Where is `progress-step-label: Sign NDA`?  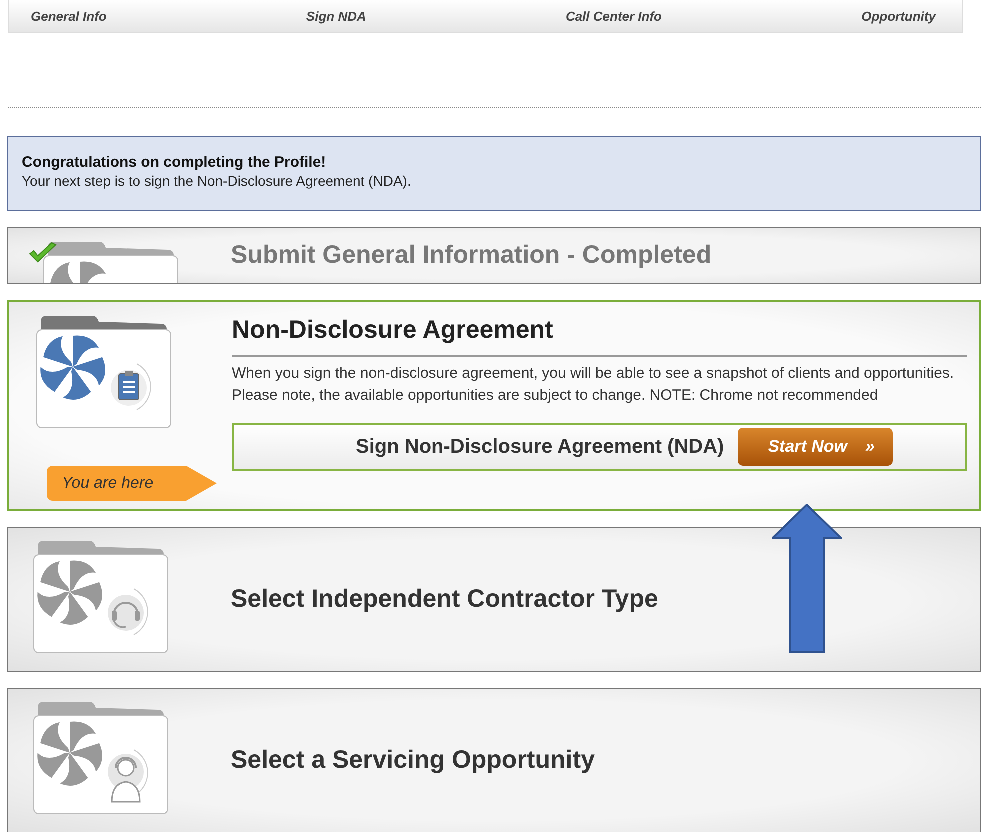
progress-step-label: Sign NDA is located at coordinates (336, 16).